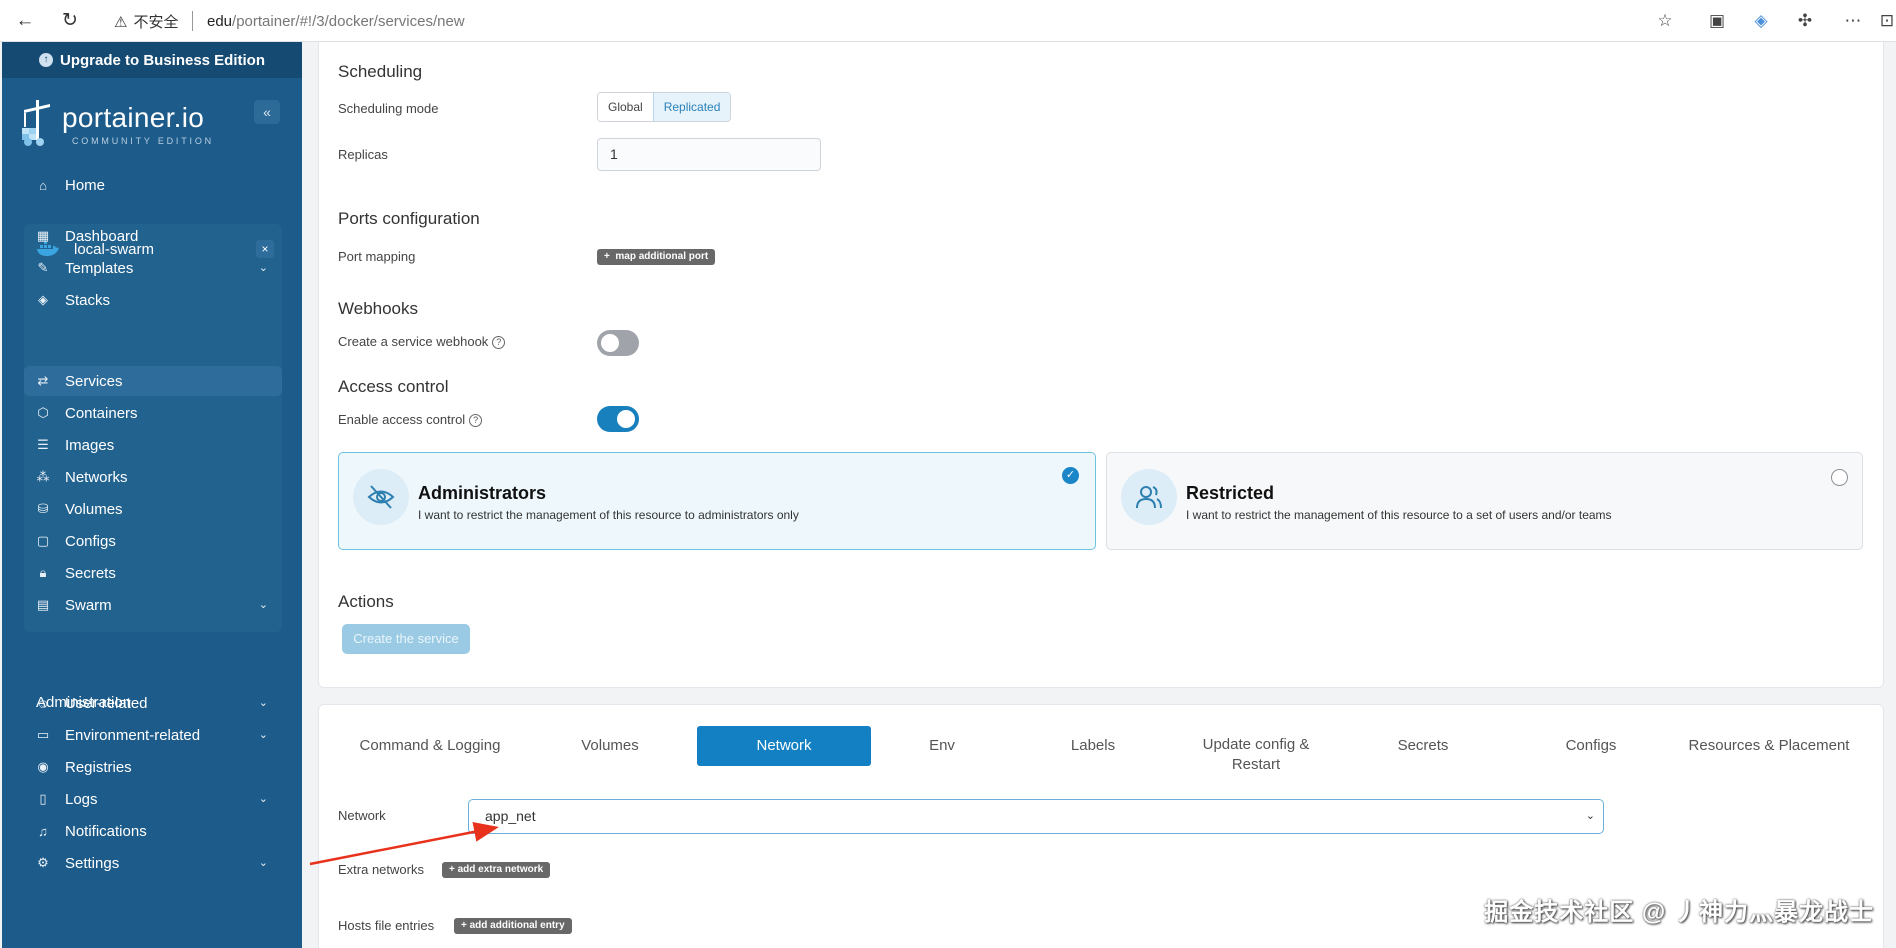 The image size is (1896, 948). What do you see at coordinates (36, 123) in the screenshot?
I see `portainer-crane-icon` at bounding box center [36, 123].